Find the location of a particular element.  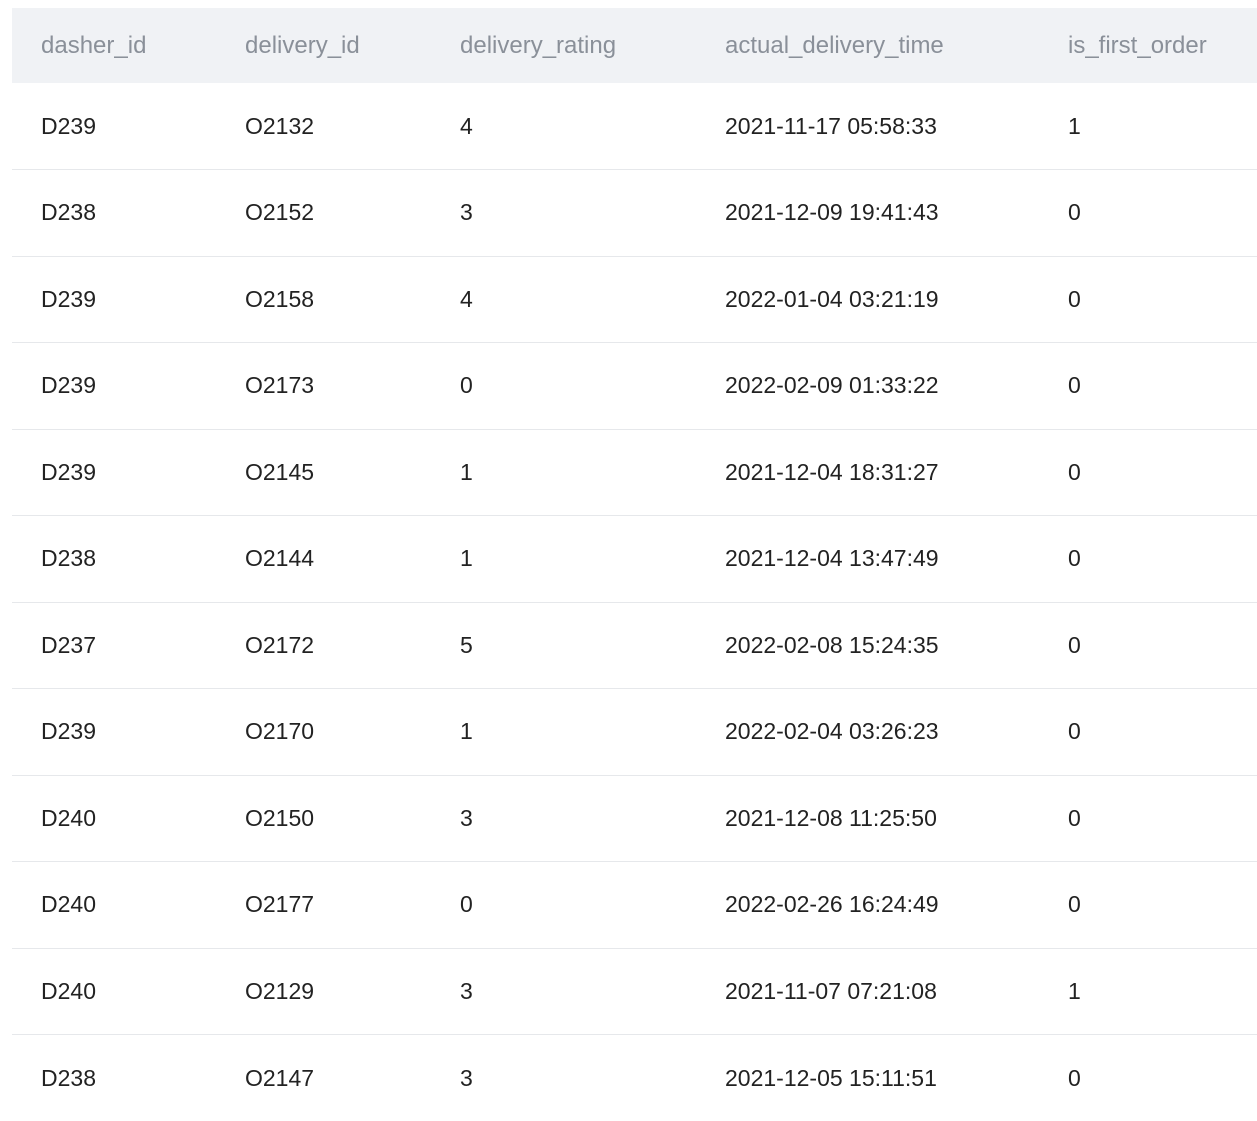

cell-actual-delivery-time: 2022-02-09 01:33:22 is located at coordinates (896, 386).